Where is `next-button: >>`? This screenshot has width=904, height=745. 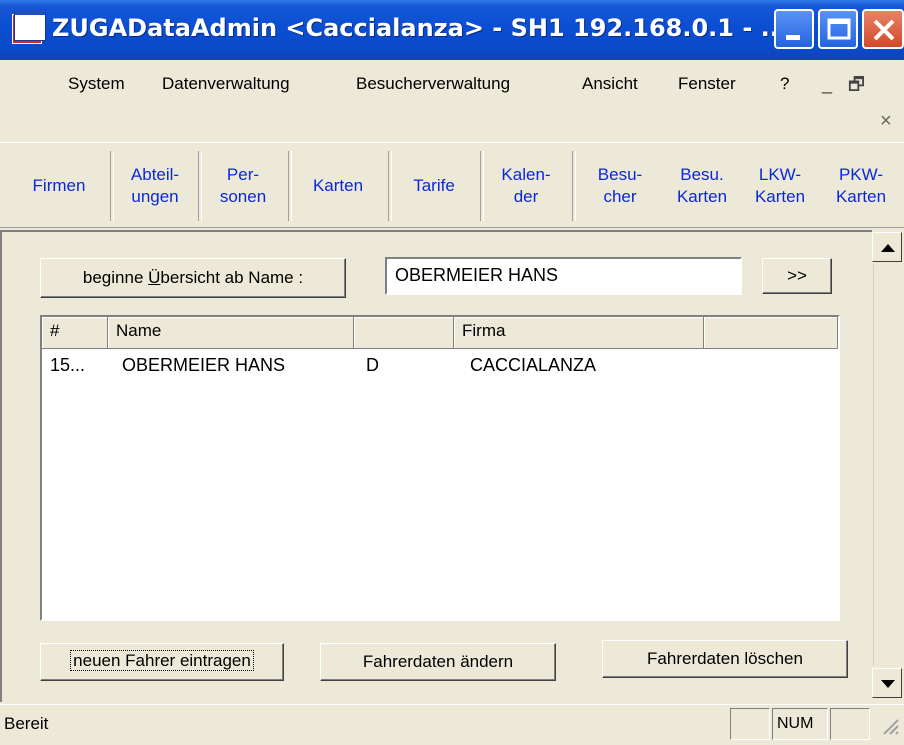
next-button: >> is located at coordinates (797, 276).